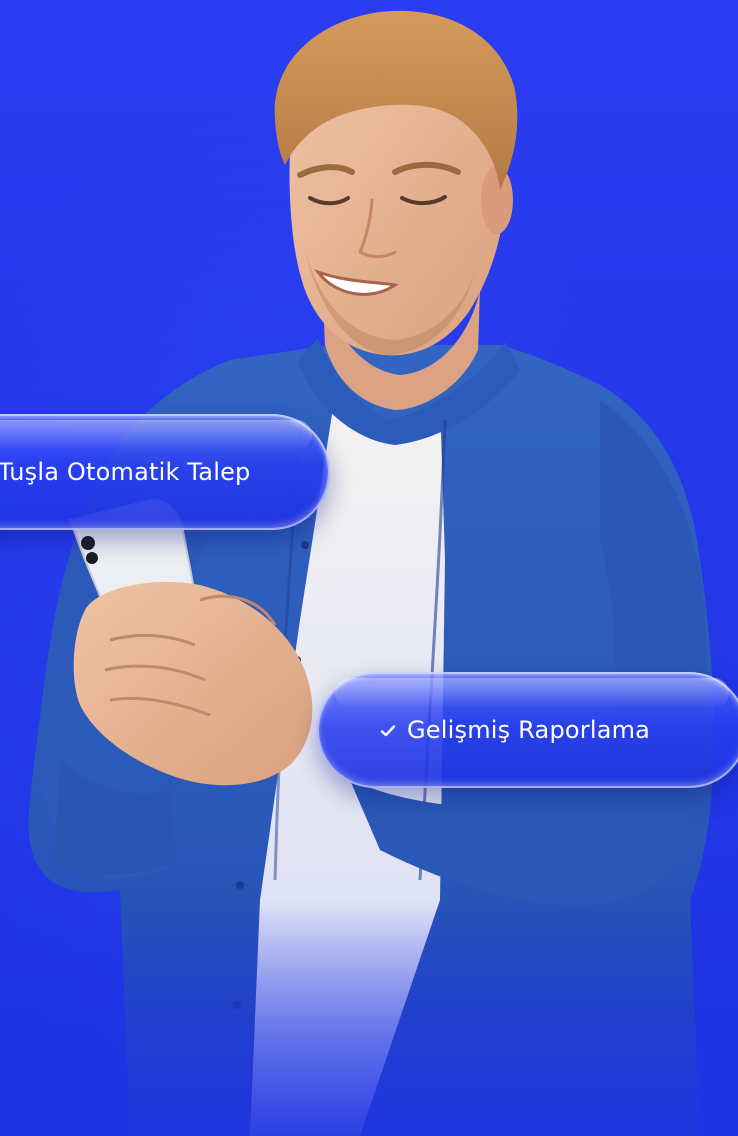  Describe the element at coordinates (388, 731) in the screenshot. I see `check-icon` at that location.